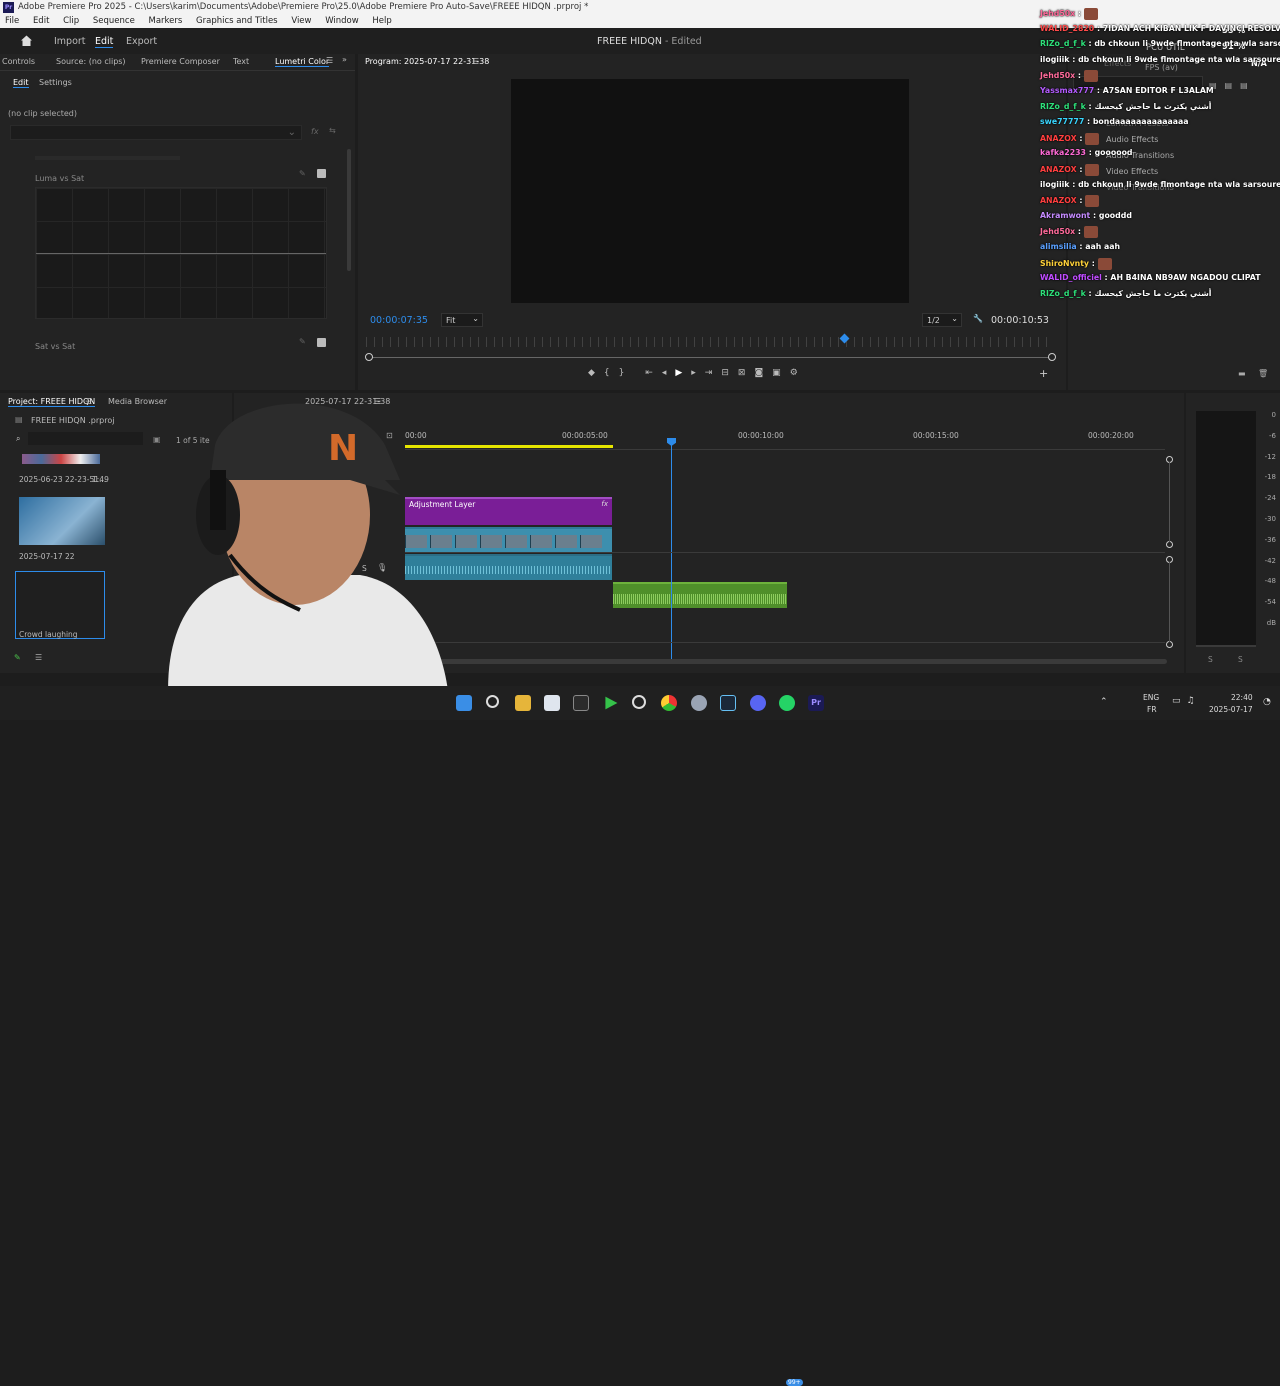  What do you see at coordinates (70, 41) in the screenshot?
I see `tab-import: Import` at bounding box center [70, 41].